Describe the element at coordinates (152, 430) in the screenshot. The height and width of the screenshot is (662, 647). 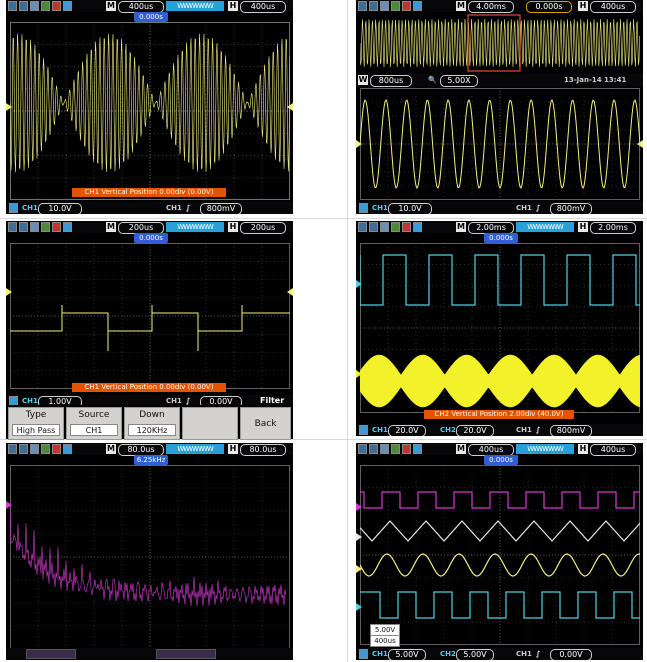
I see `down-value: 120KHz` at that location.